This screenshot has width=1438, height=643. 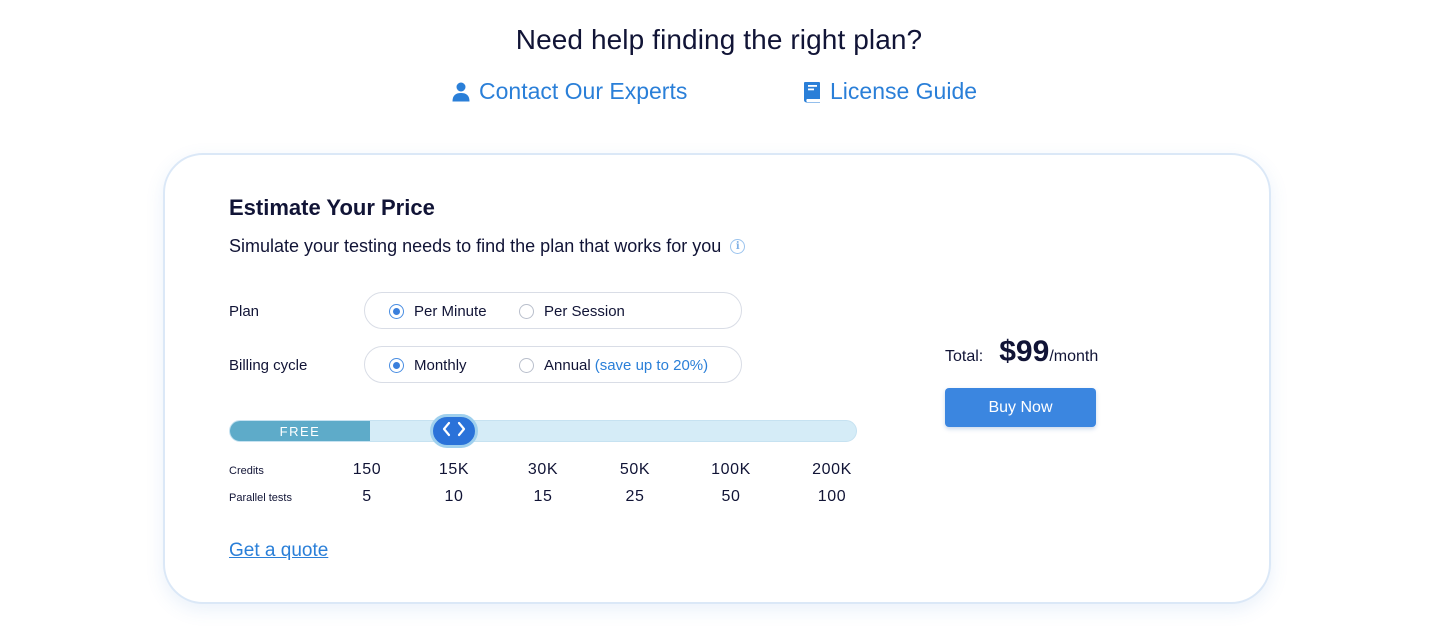 I want to click on parallel-tests-tick: 15, so click(x=543, y=496).